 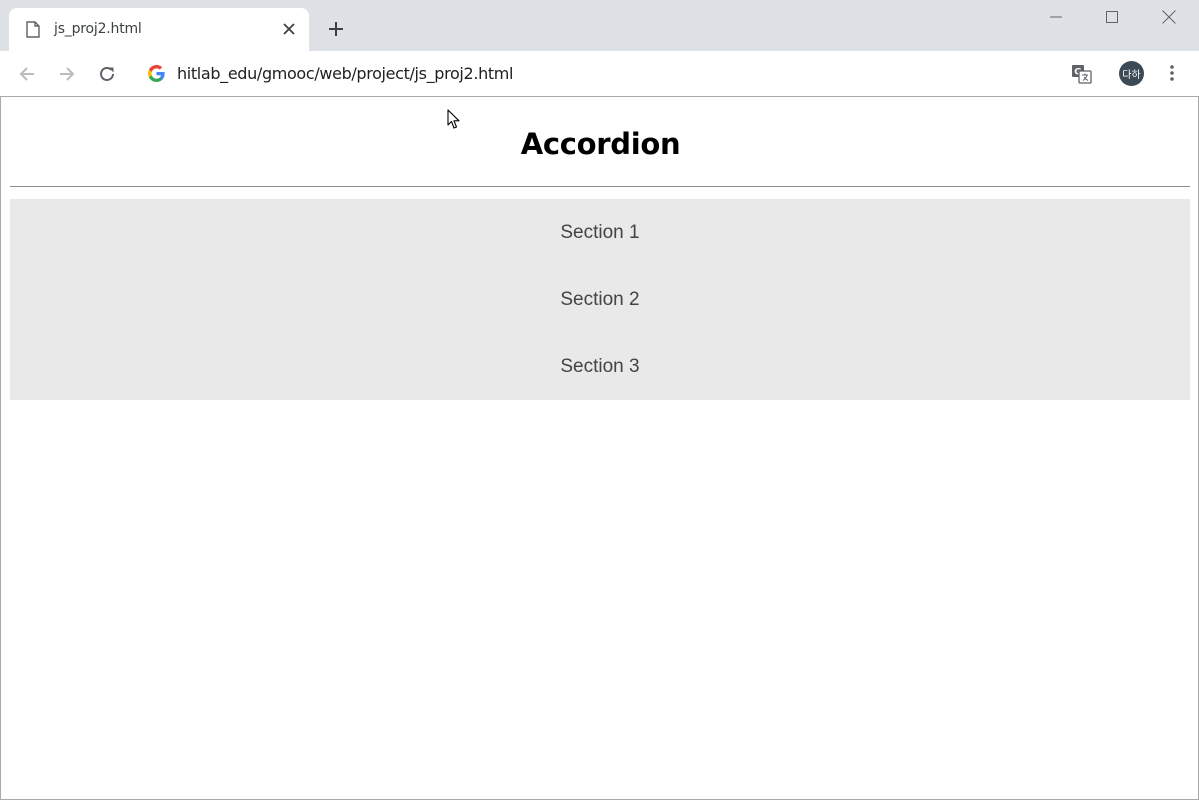 What do you see at coordinates (453, 119) in the screenshot?
I see `mouse-cursor-icon` at bounding box center [453, 119].